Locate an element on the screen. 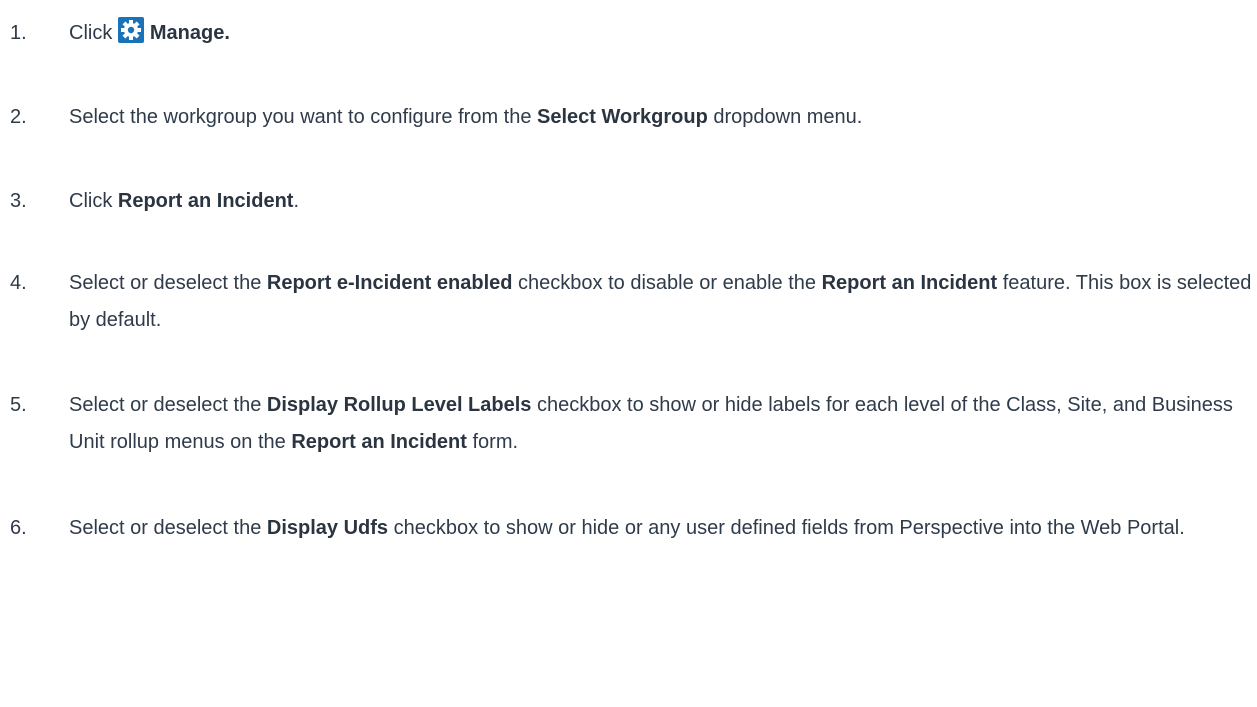 The width and height of the screenshot is (1257, 707). text-run: form. is located at coordinates (492, 442).